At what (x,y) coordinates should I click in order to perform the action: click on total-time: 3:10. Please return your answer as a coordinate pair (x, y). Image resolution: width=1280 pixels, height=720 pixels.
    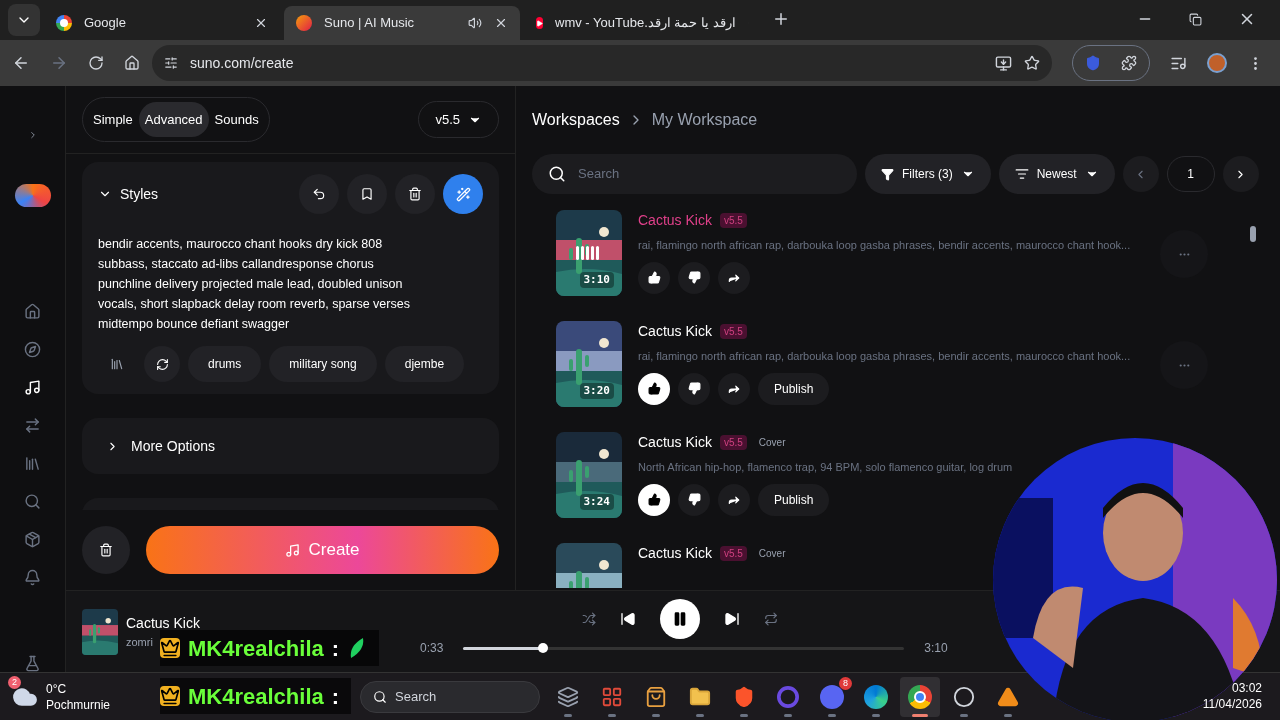
    Looking at the image, I should click on (936, 648).